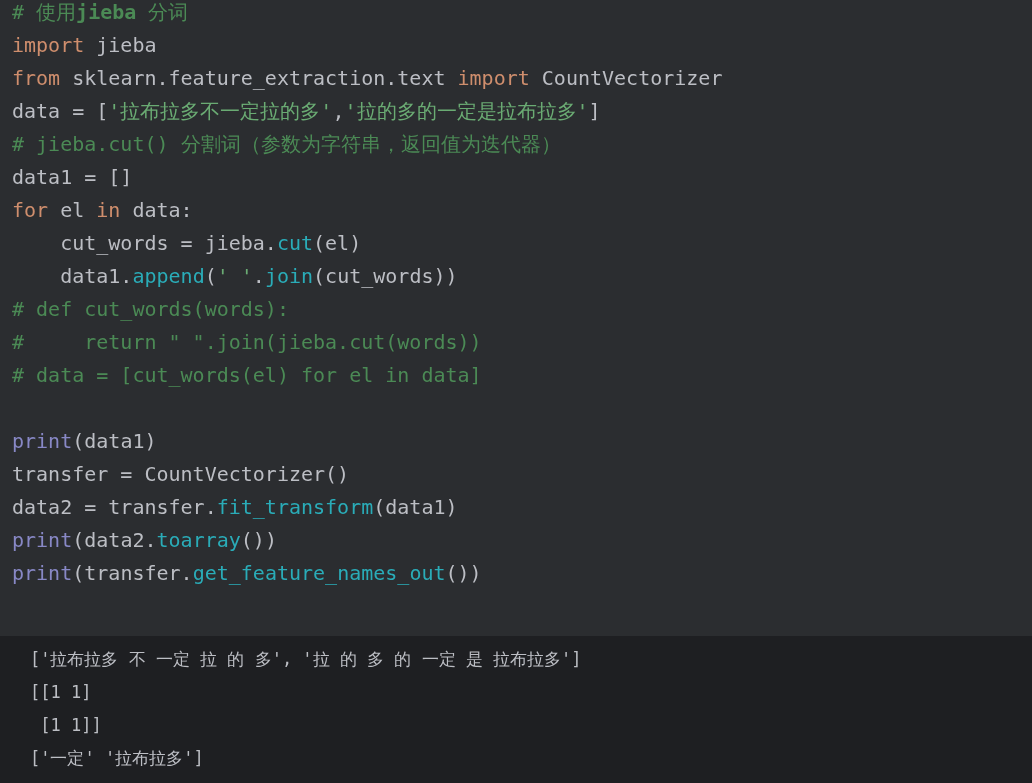 Image resolution: width=1032 pixels, height=783 pixels. Describe the element at coordinates (181, 474) in the screenshot. I see `code-line: transfer = CountVectorizer()` at that location.